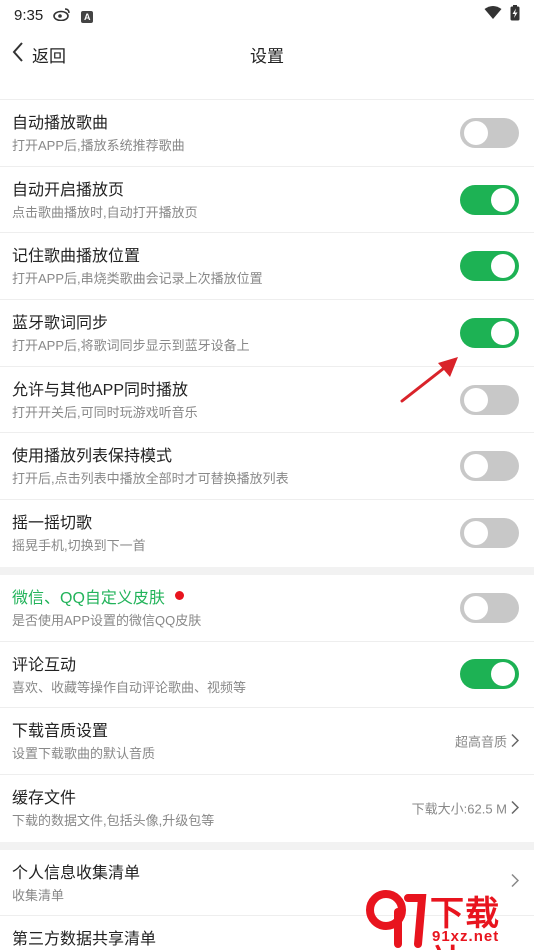  I want to click on watermark-url: 91xz.net, so click(466, 936).